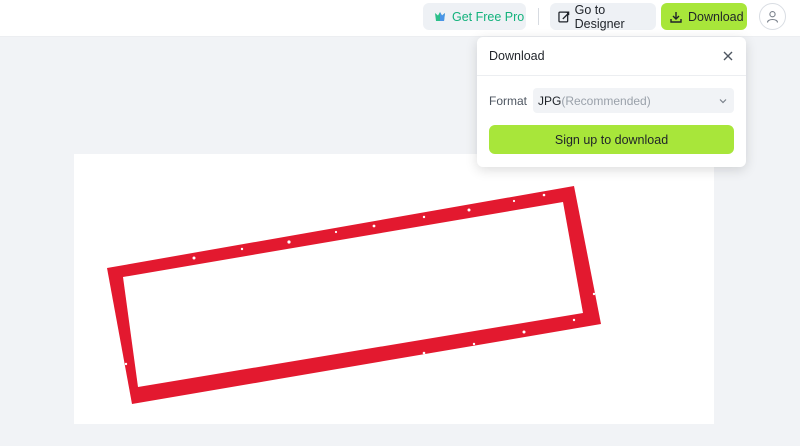  Describe the element at coordinates (564, 16) in the screenshot. I see `edit-icon` at that location.